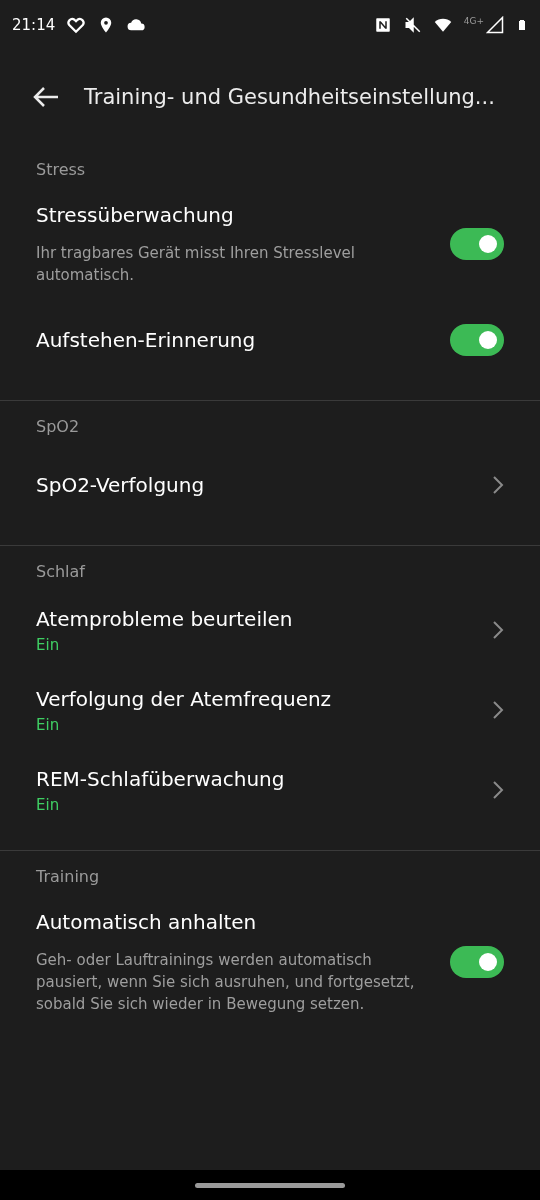 Image resolution: width=540 pixels, height=1200 pixels. I want to click on section-label: Schlaf, so click(61, 572).